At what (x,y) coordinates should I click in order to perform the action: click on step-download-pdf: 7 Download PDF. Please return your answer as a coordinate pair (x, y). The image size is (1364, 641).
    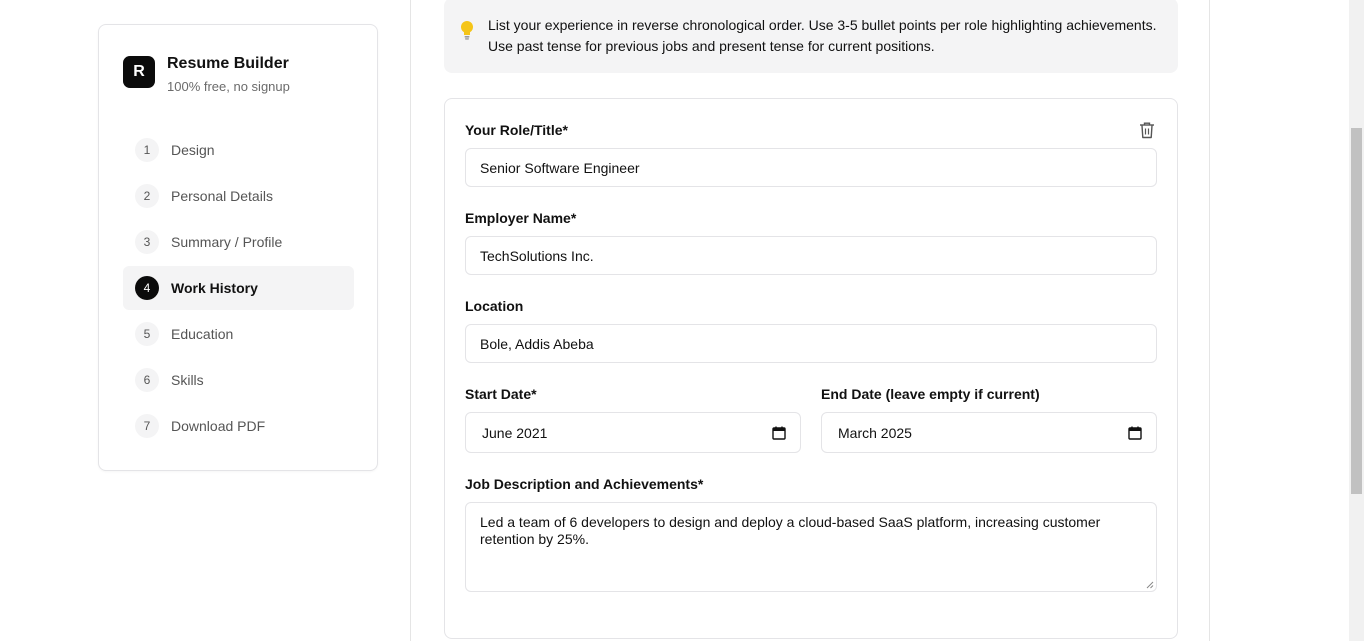
    Looking at the image, I should click on (238, 426).